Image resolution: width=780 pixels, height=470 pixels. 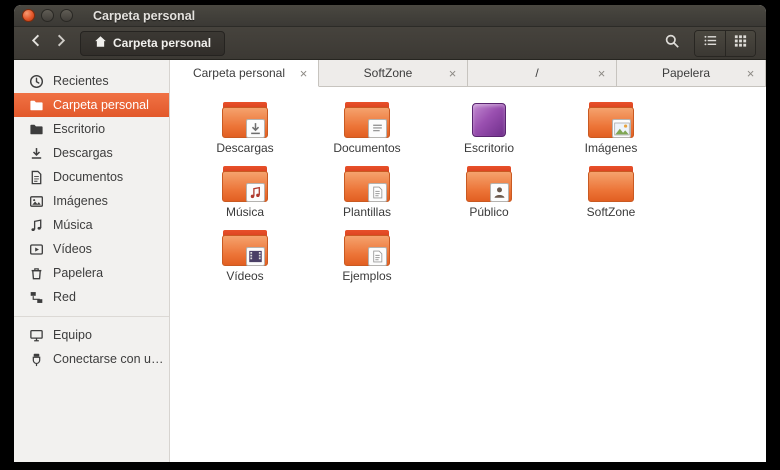 I want to click on grid-view-button, so click(x=740, y=43).